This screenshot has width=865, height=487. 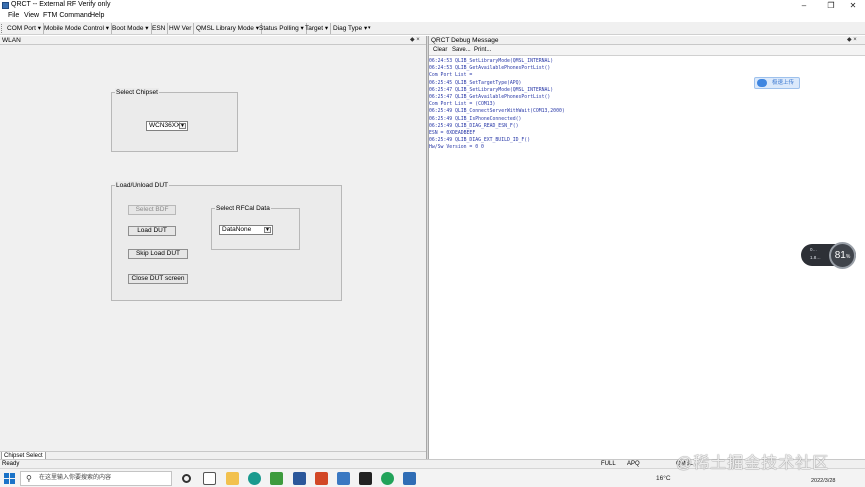 What do you see at coordinates (753, 463) in the screenshot?
I see `watermark: @稀土掘金技术社区` at bounding box center [753, 463].